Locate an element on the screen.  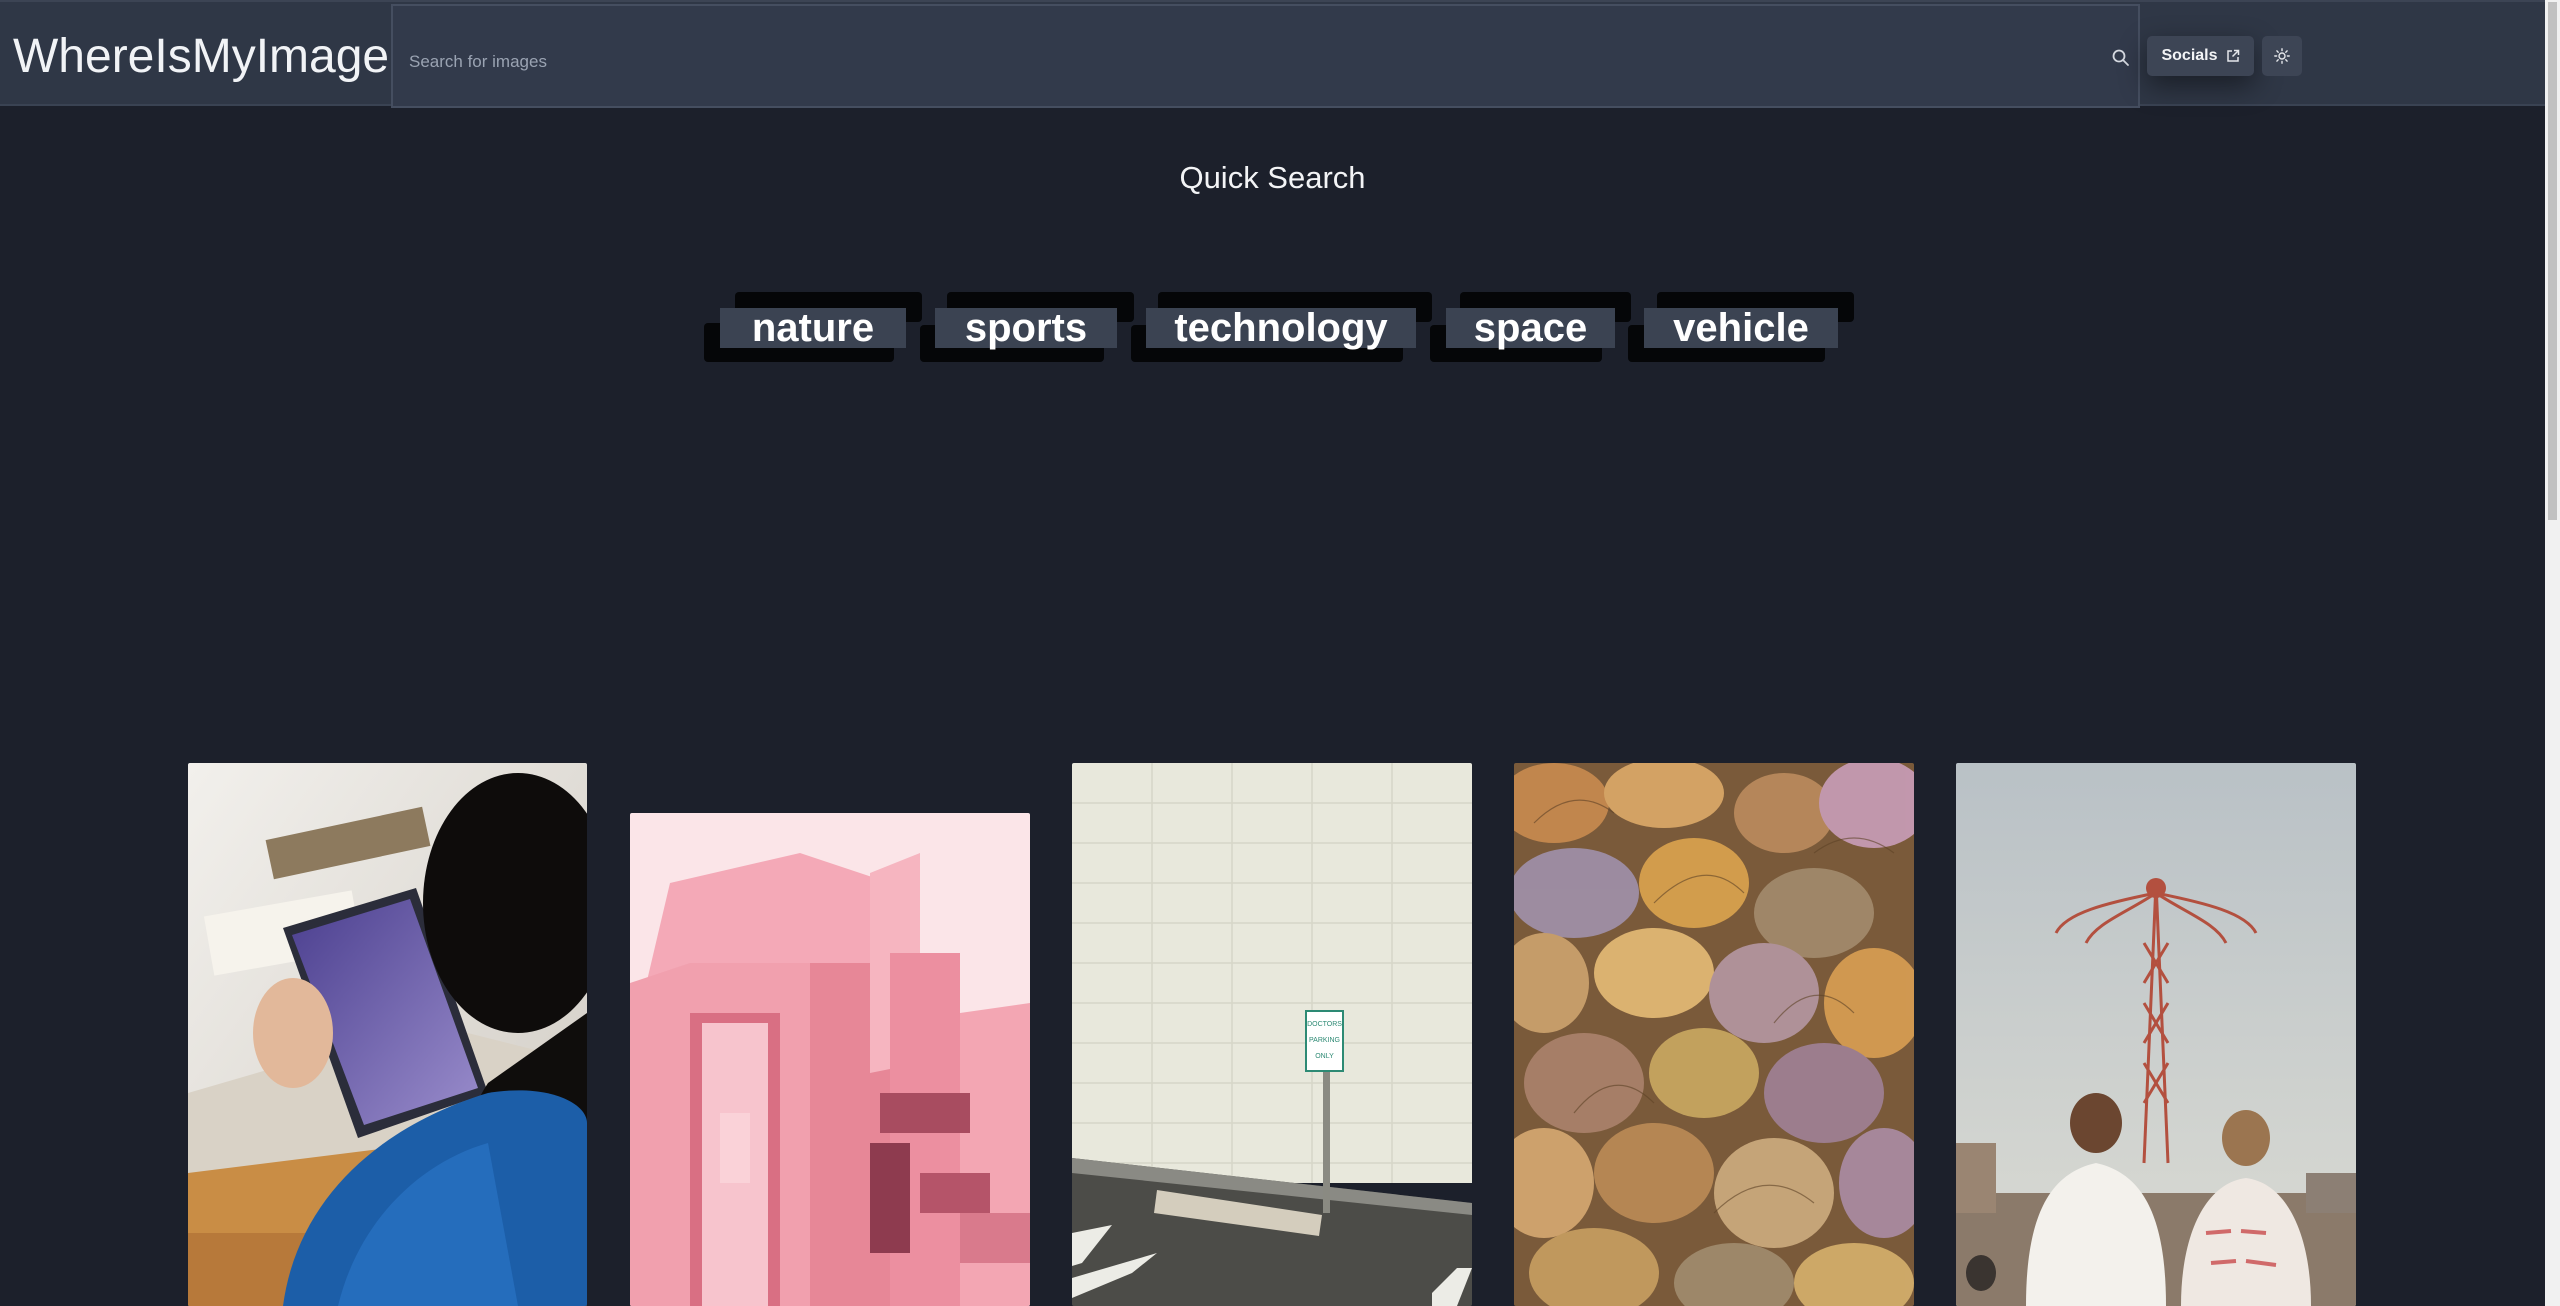
gallery-image-tablet is located at coordinates (387, 1034).